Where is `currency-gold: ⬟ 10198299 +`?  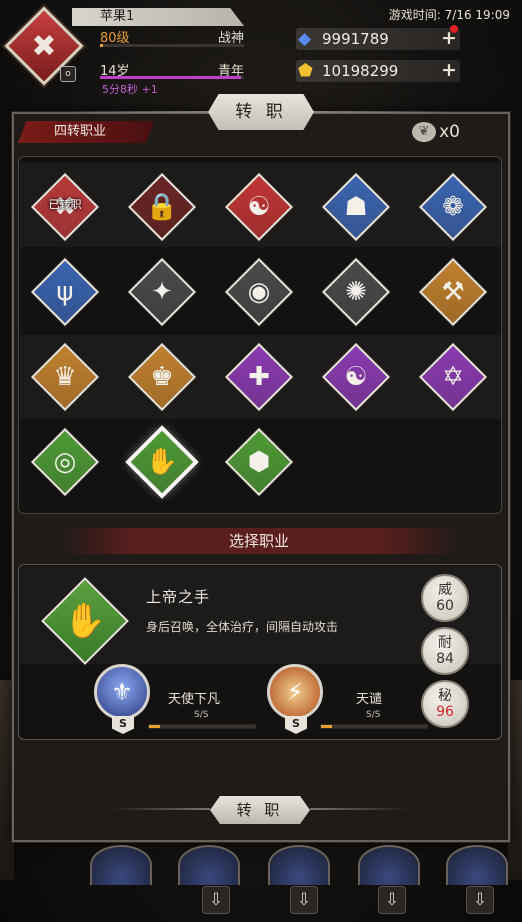
currency-gold: ⬟ 10198299 + is located at coordinates (378, 71).